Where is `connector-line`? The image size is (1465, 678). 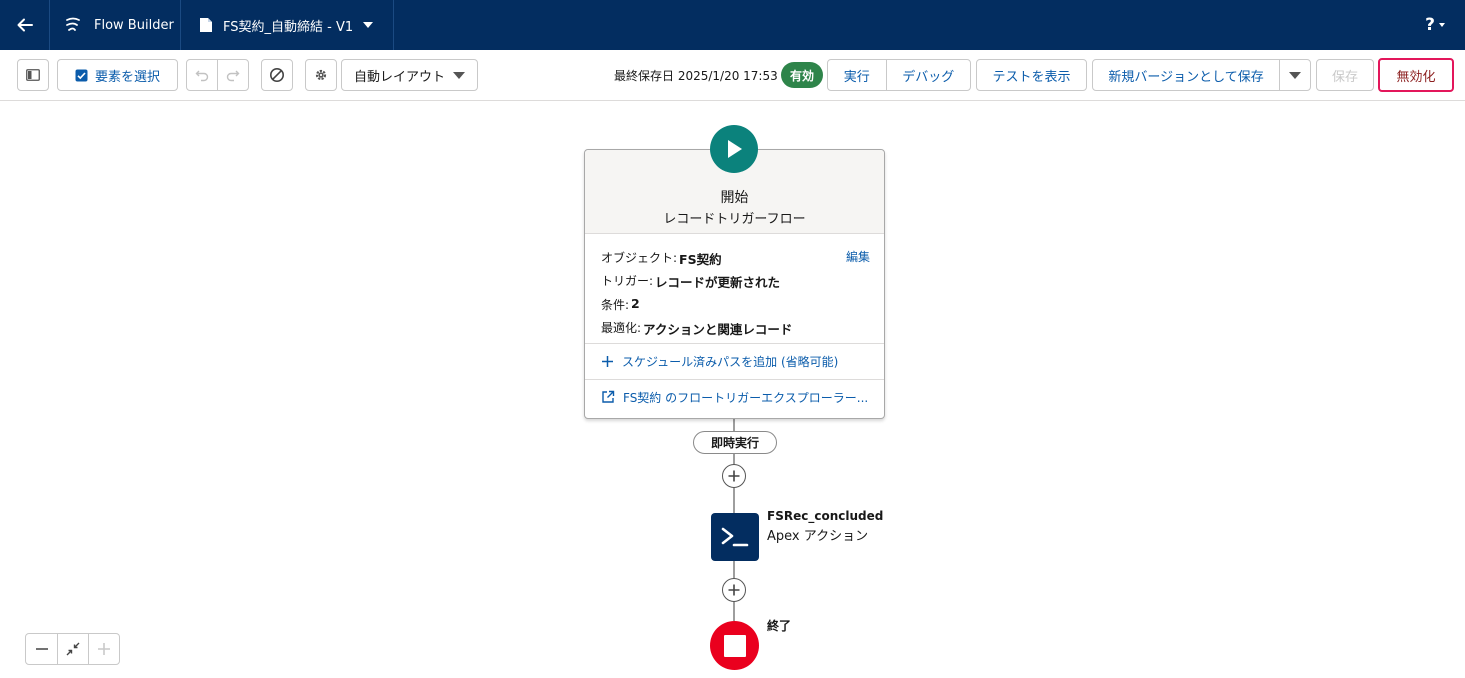
connector-line is located at coordinates (734, 425).